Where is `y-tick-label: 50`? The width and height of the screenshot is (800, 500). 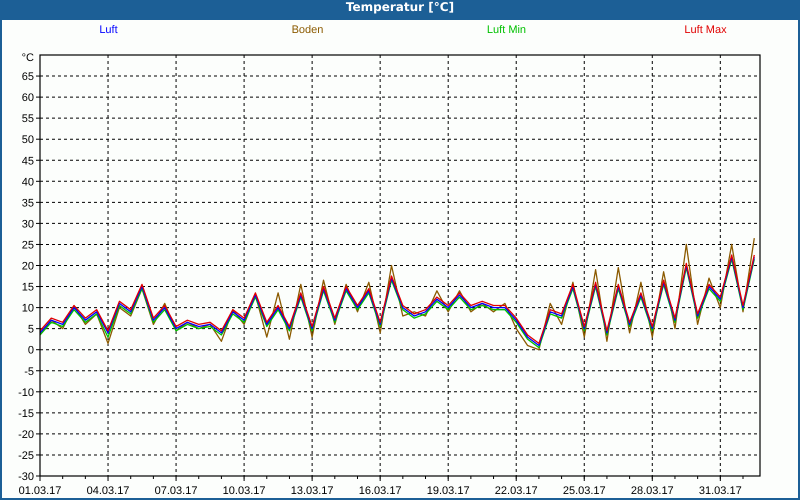 y-tick-label: 50 is located at coordinates (28, 140).